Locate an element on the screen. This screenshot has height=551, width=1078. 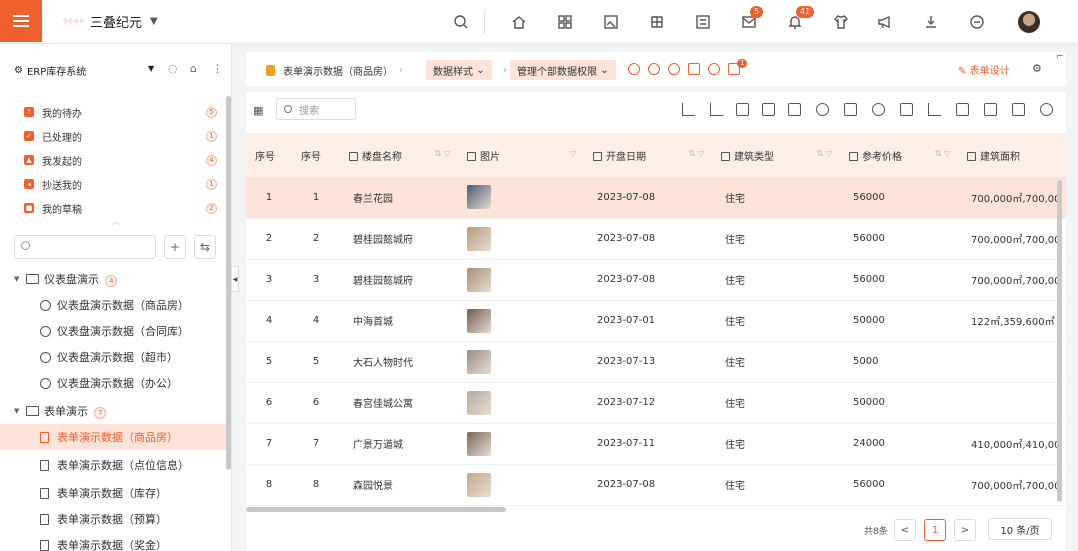
permission-dropdown: 管理个部数据权限 ⌄ is located at coordinates (563, 70).